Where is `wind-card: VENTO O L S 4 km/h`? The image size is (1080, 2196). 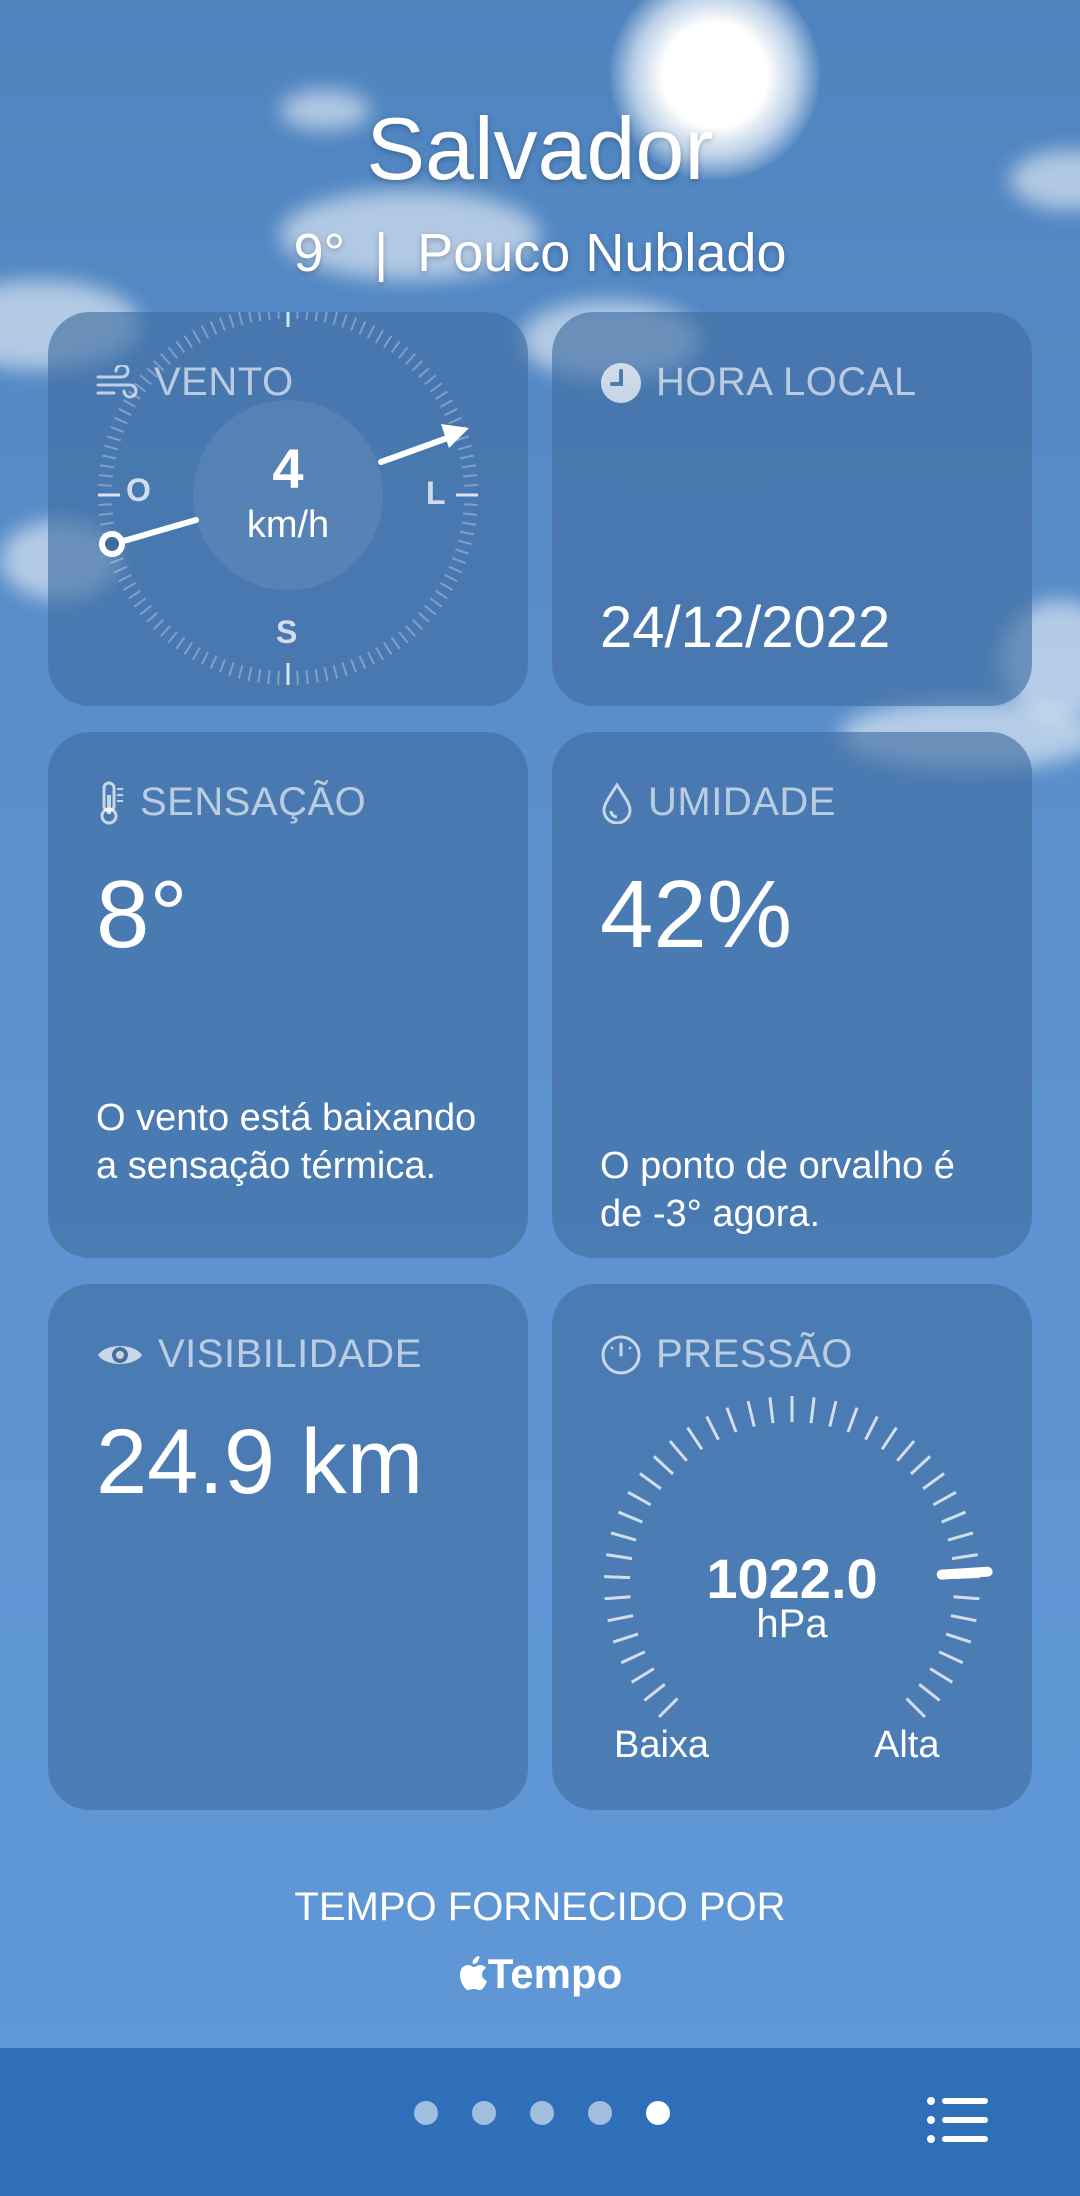
wind-card: VENTO O L S 4 km/h is located at coordinates (288, 509).